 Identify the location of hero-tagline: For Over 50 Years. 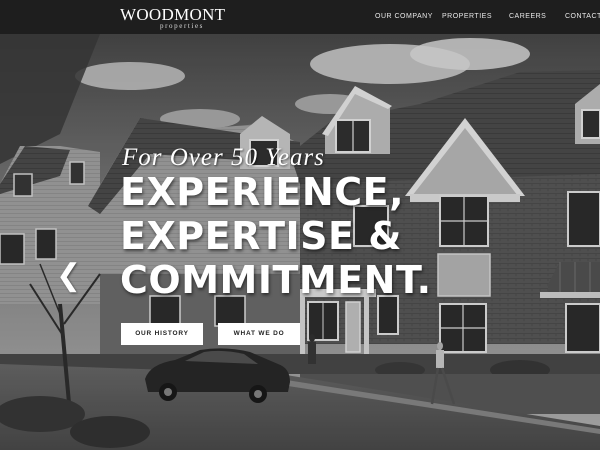
(223, 157).